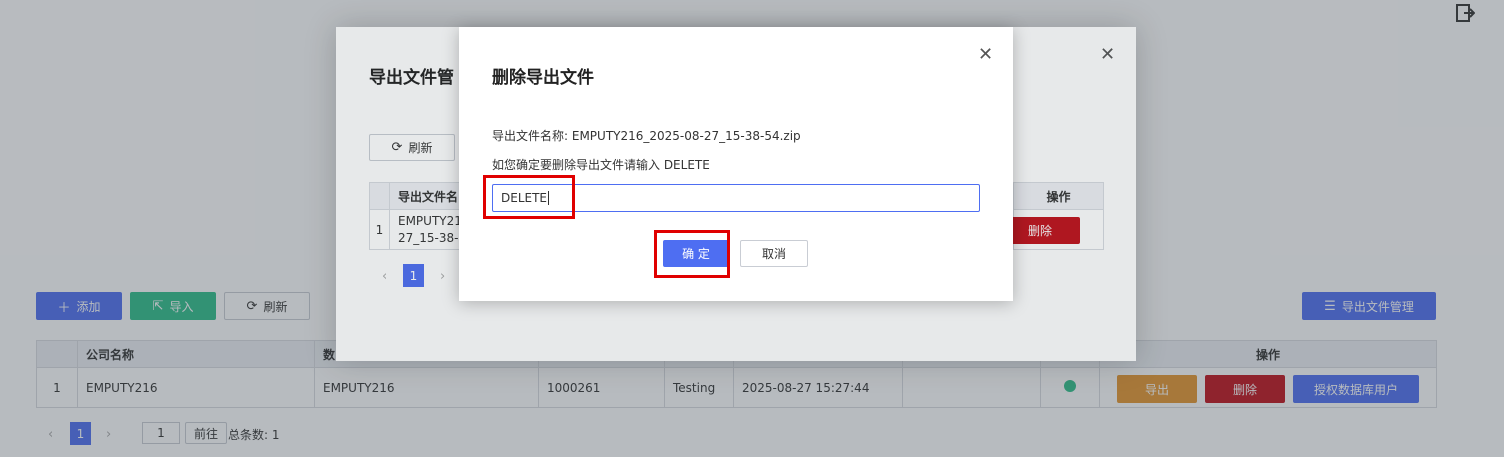 The height and width of the screenshot is (457, 1504). Describe the element at coordinates (696, 253) in the screenshot. I see `confirm-button: 确 定` at that location.